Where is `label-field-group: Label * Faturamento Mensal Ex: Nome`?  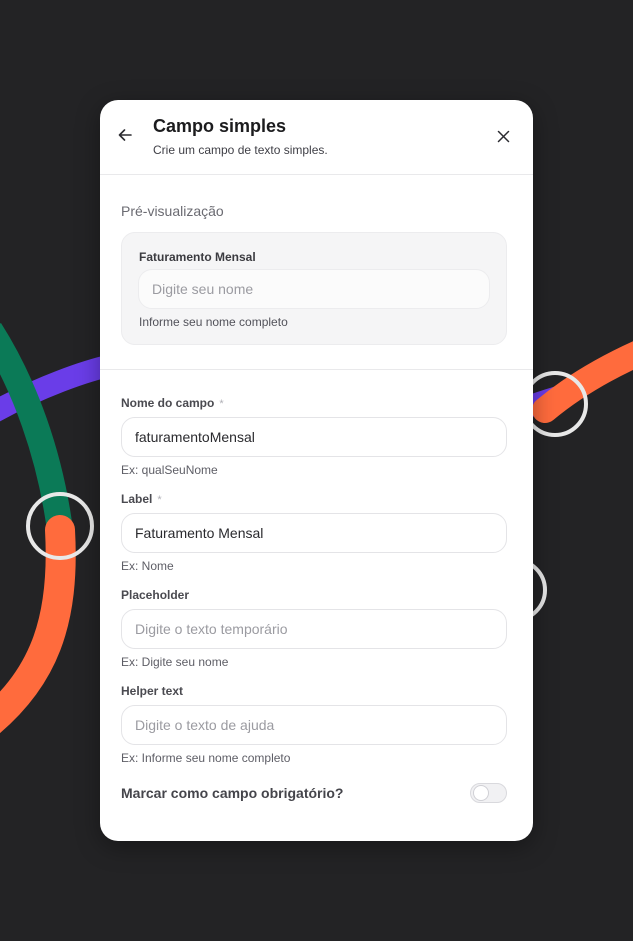
label-field-group: Label * Faturamento Mensal Ex: Nome is located at coordinates (314, 532).